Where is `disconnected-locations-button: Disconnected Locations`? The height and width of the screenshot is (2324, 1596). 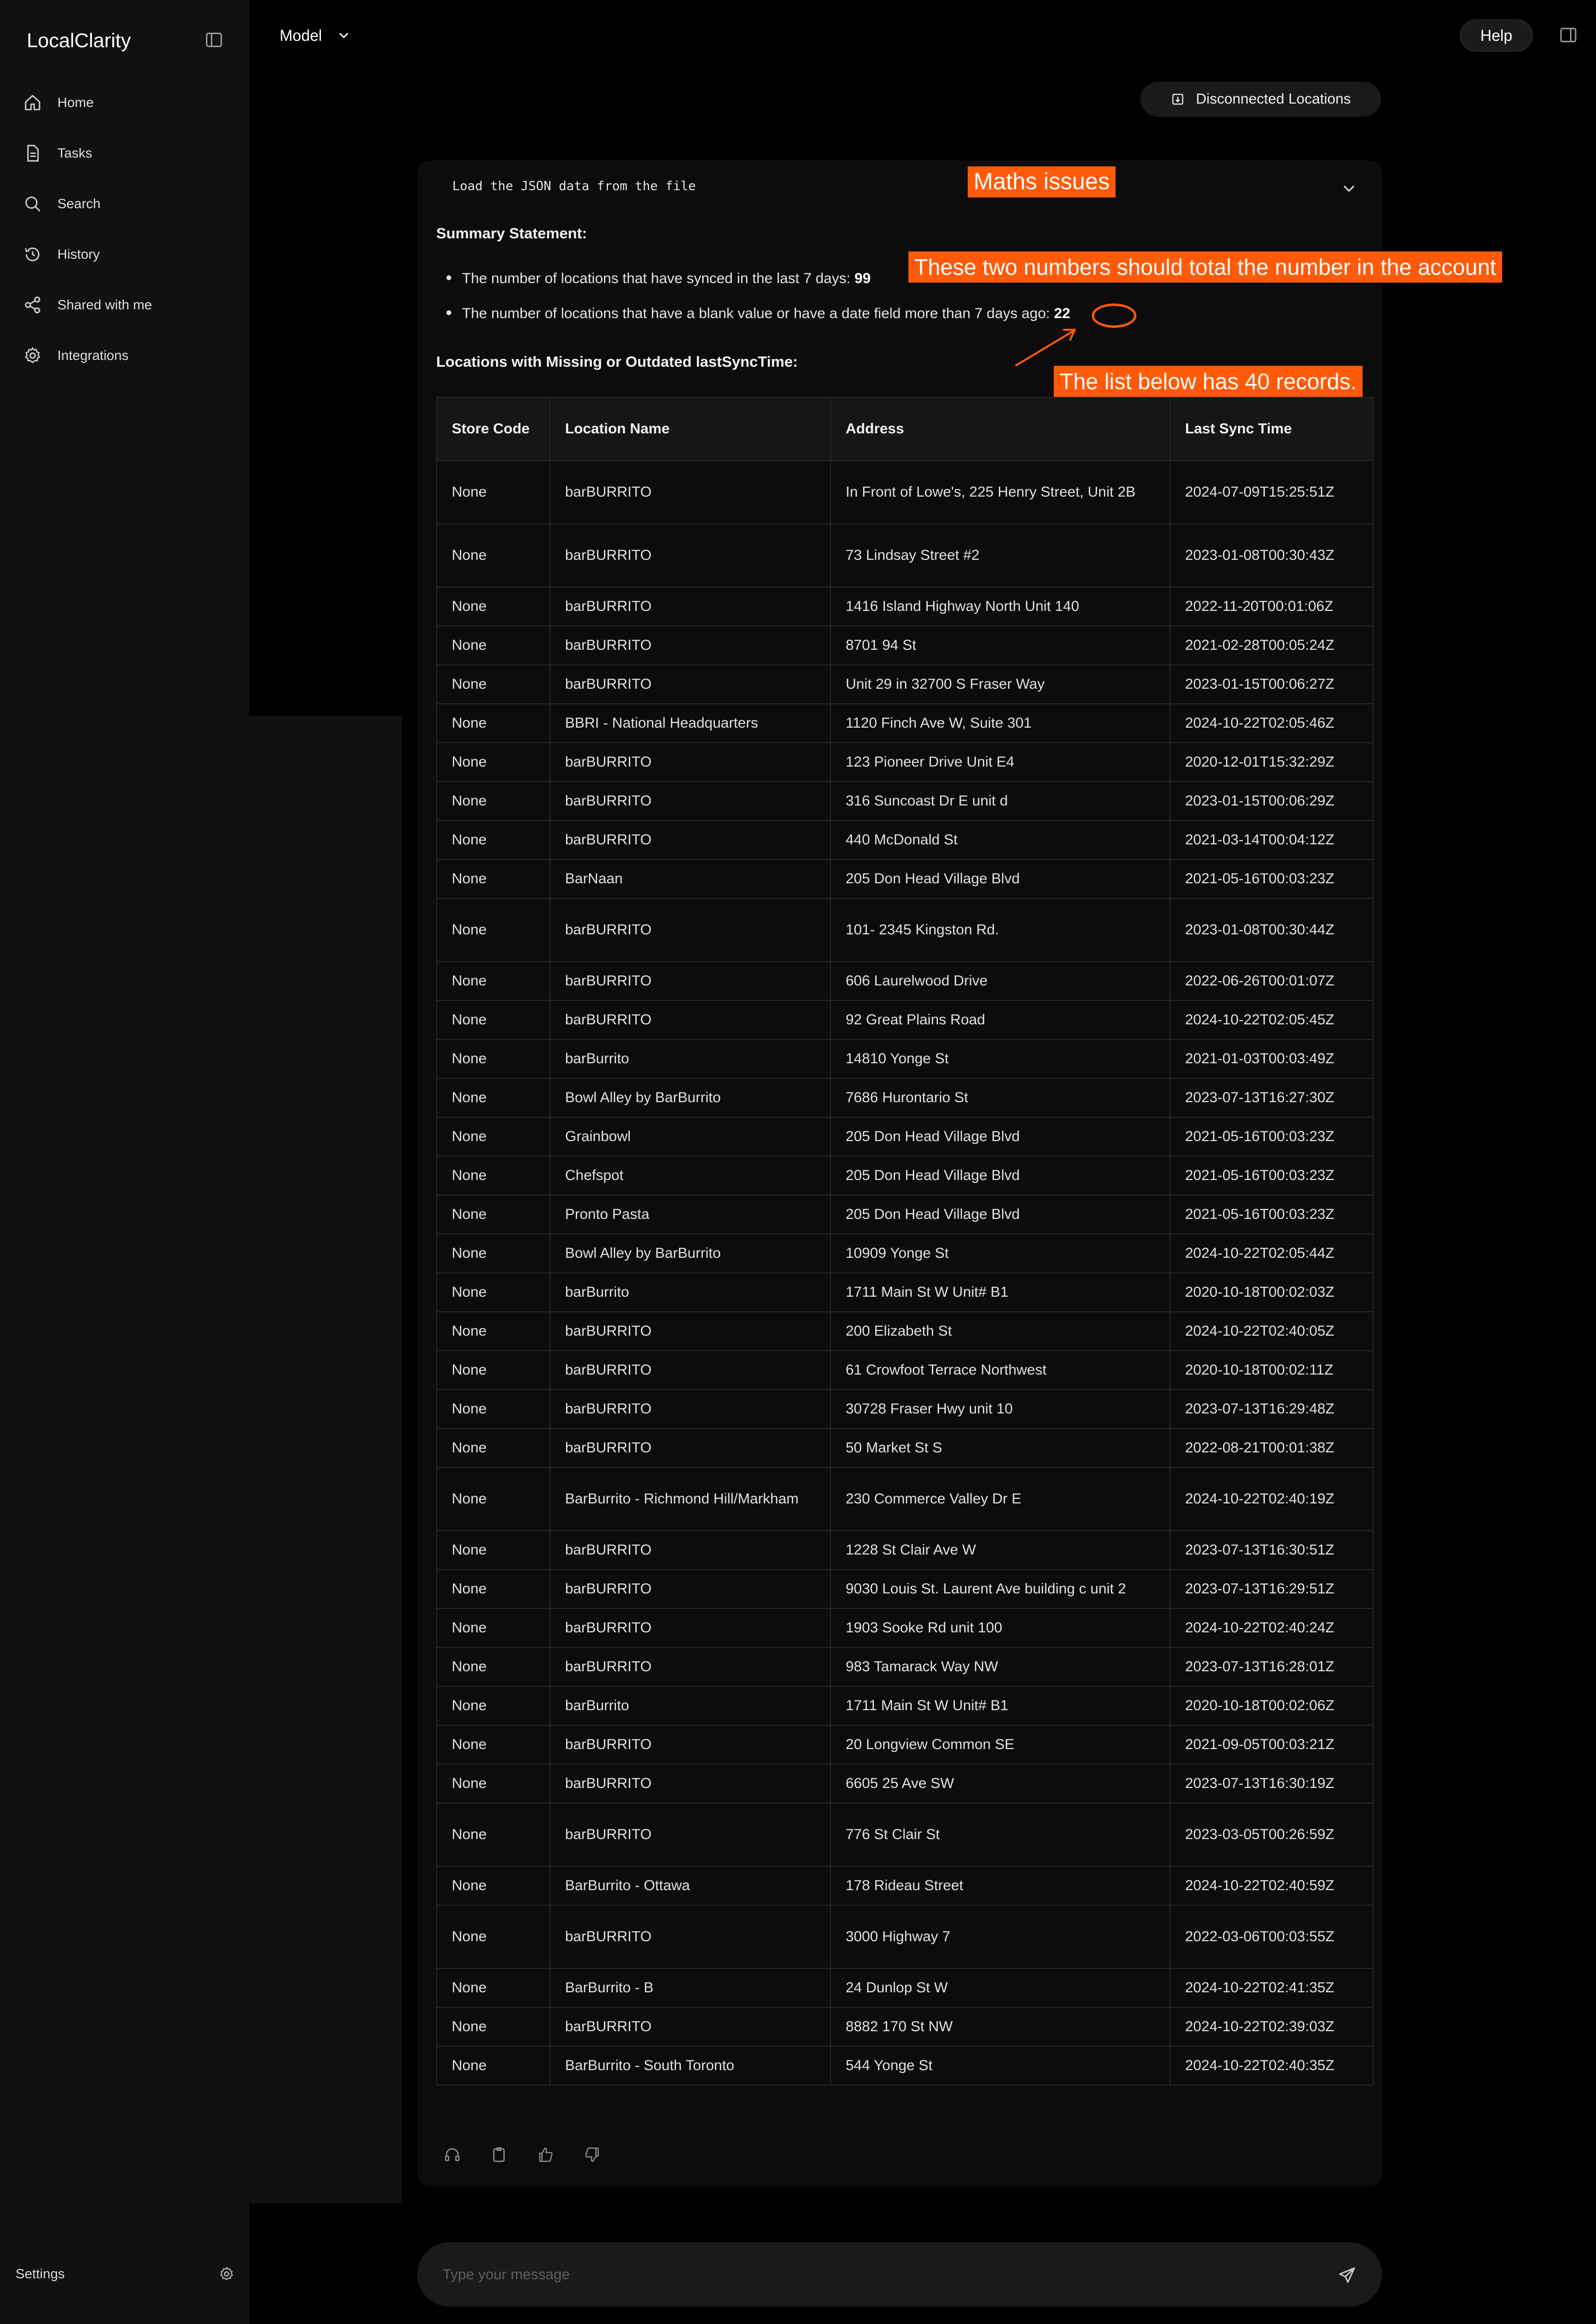
disconnected-locations-button: Disconnected Locations is located at coordinates (1261, 99).